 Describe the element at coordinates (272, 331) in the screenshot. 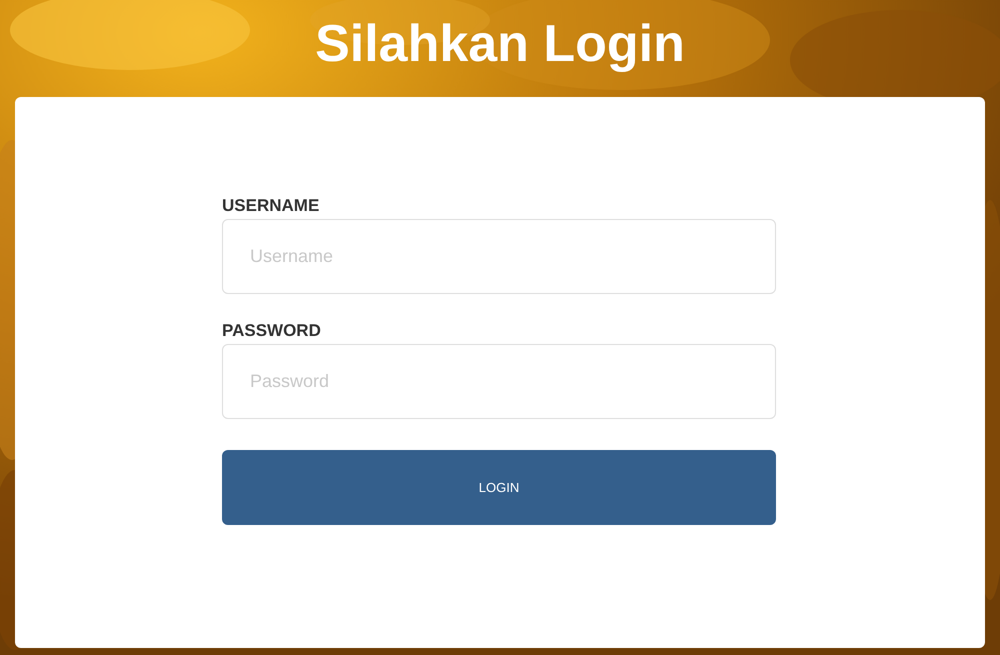

I see `field-label: PASSWORD` at that location.